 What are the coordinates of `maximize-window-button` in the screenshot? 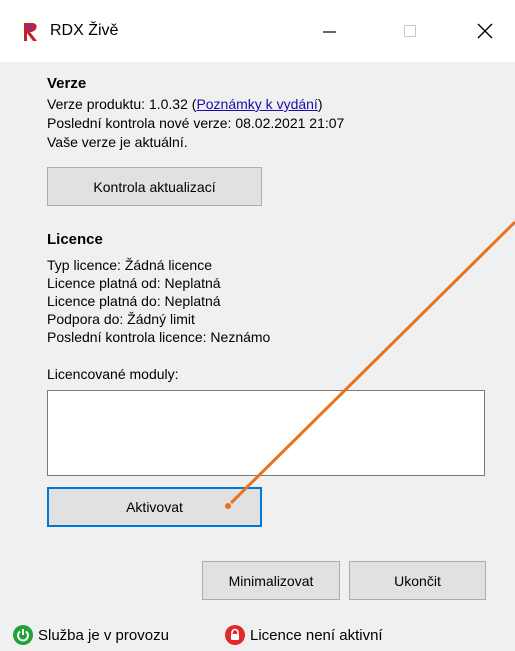 It's located at (410, 31).